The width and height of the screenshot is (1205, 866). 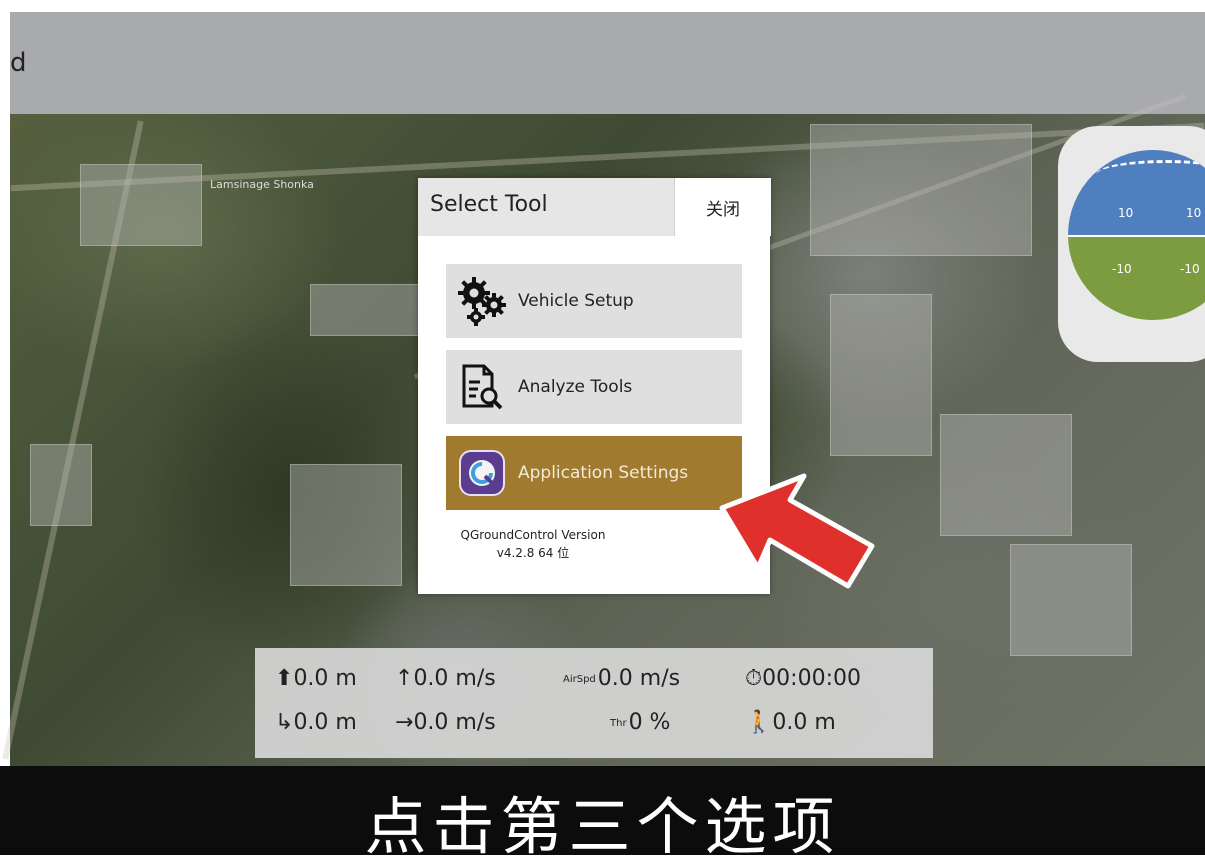 I want to click on application-settings-label: Application Settings, so click(x=603, y=473).